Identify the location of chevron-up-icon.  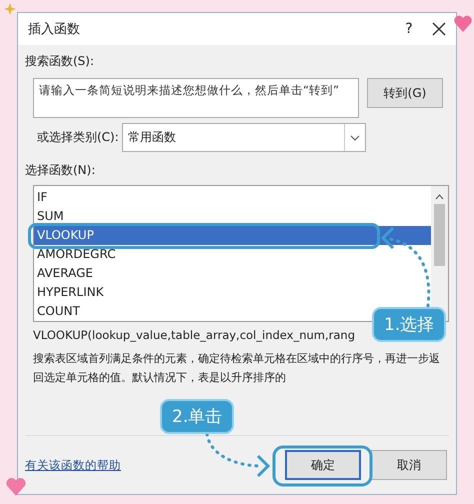
(439, 197).